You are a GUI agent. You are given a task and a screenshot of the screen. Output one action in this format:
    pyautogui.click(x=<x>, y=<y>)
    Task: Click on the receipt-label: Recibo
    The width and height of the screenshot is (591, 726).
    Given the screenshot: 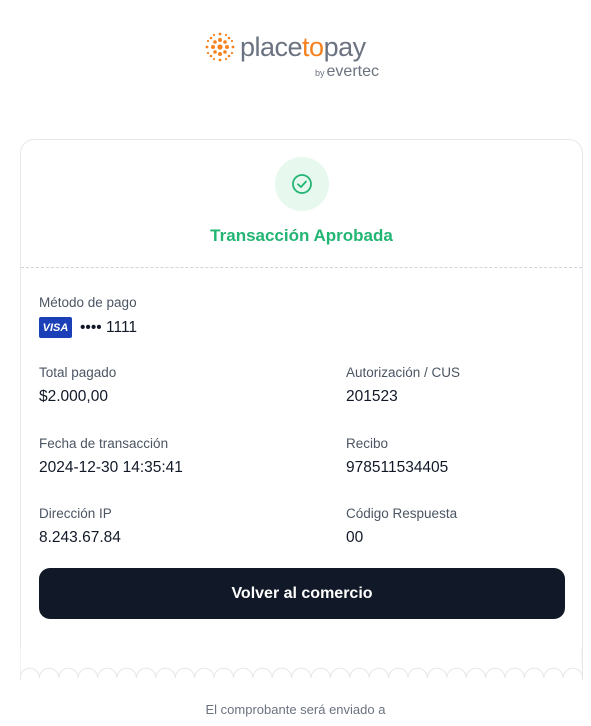 What is the action you would take?
    pyautogui.click(x=367, y=443)
    